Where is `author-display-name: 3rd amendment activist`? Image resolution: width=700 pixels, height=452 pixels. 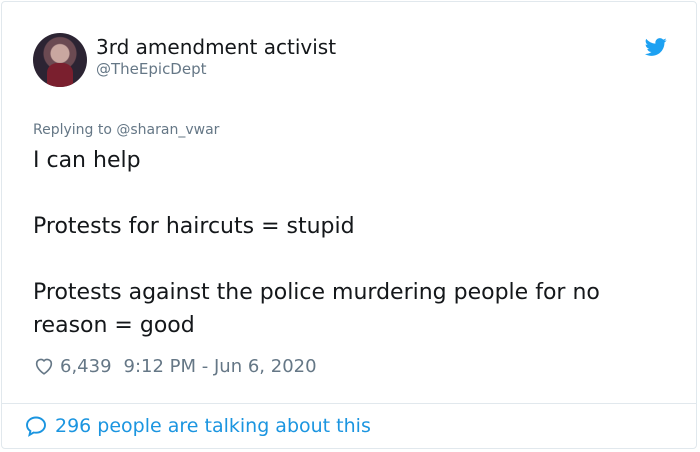
author-display-name: 3rd amendment activist is located at coordinates (216, 47).